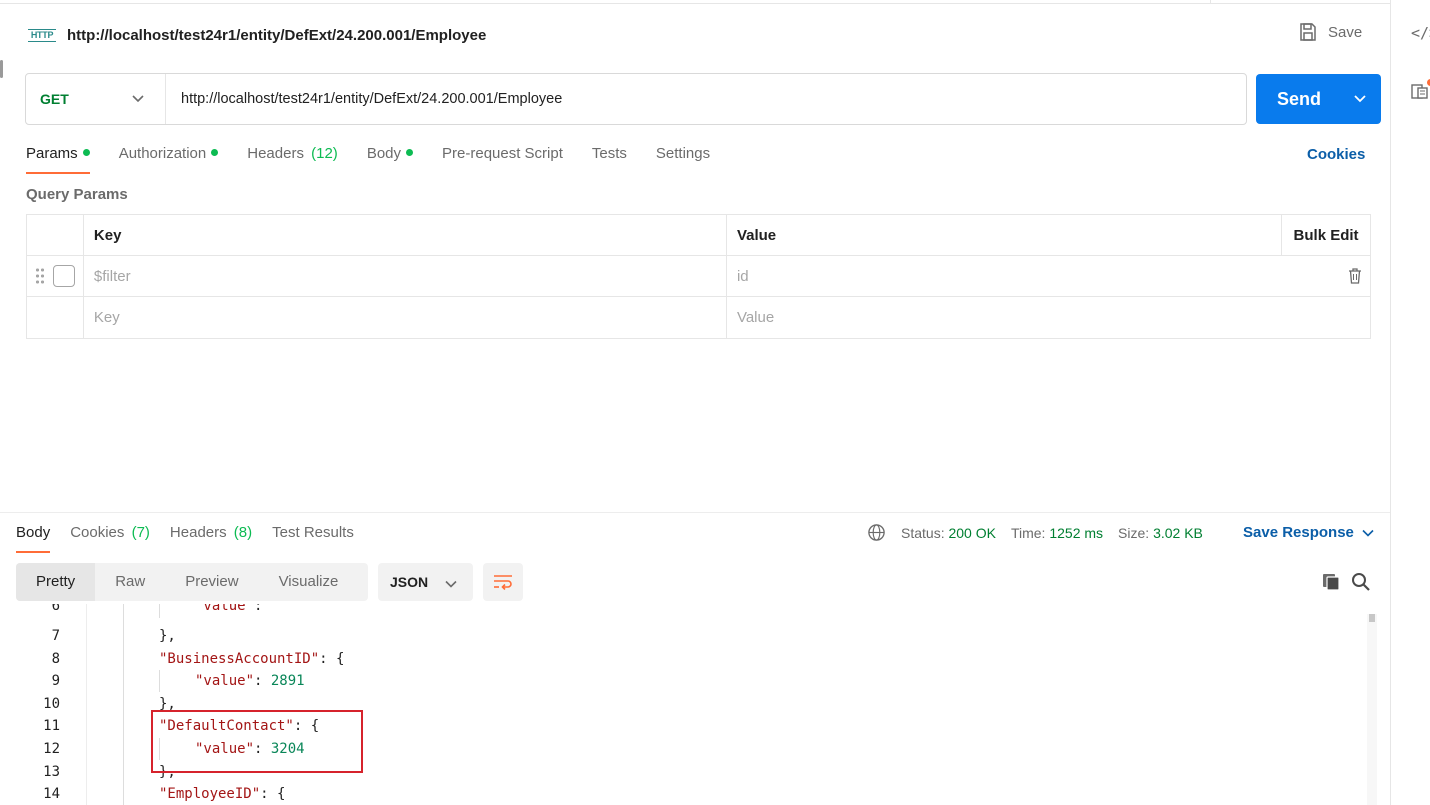  I want to click on code-text: },, so click(167, 636).